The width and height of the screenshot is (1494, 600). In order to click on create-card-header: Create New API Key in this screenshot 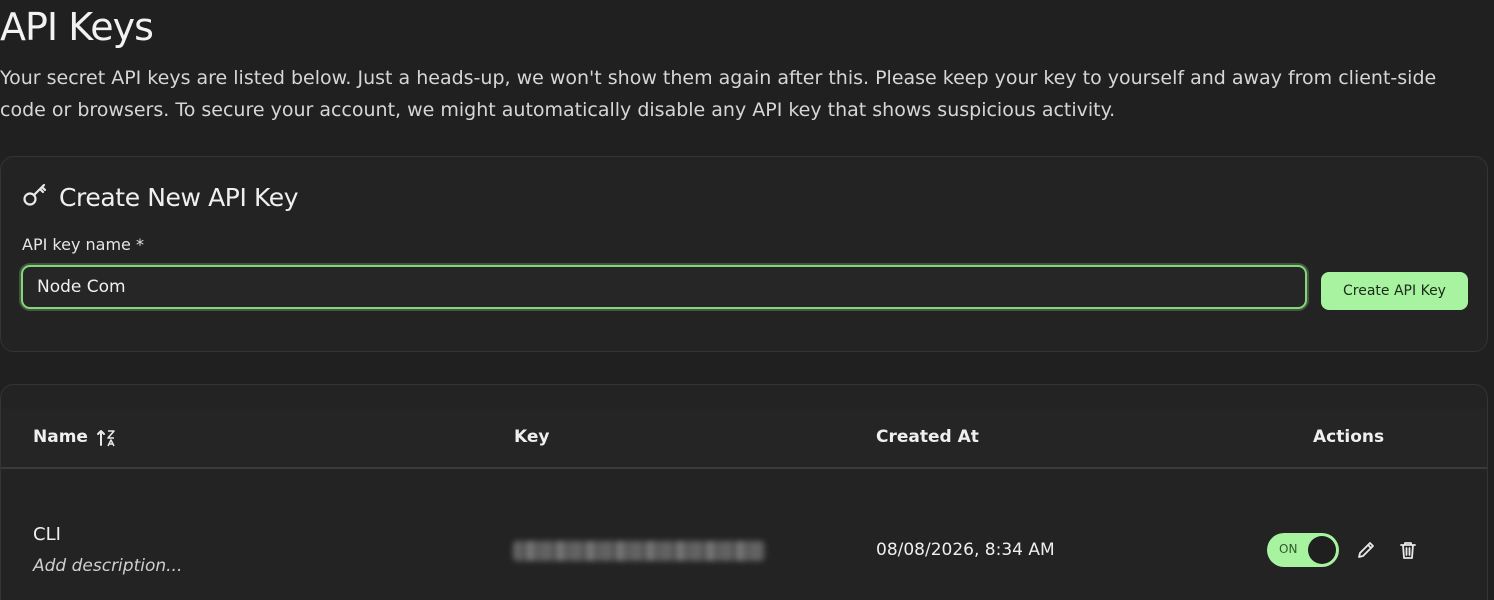, I will do `click(160, 197)`.